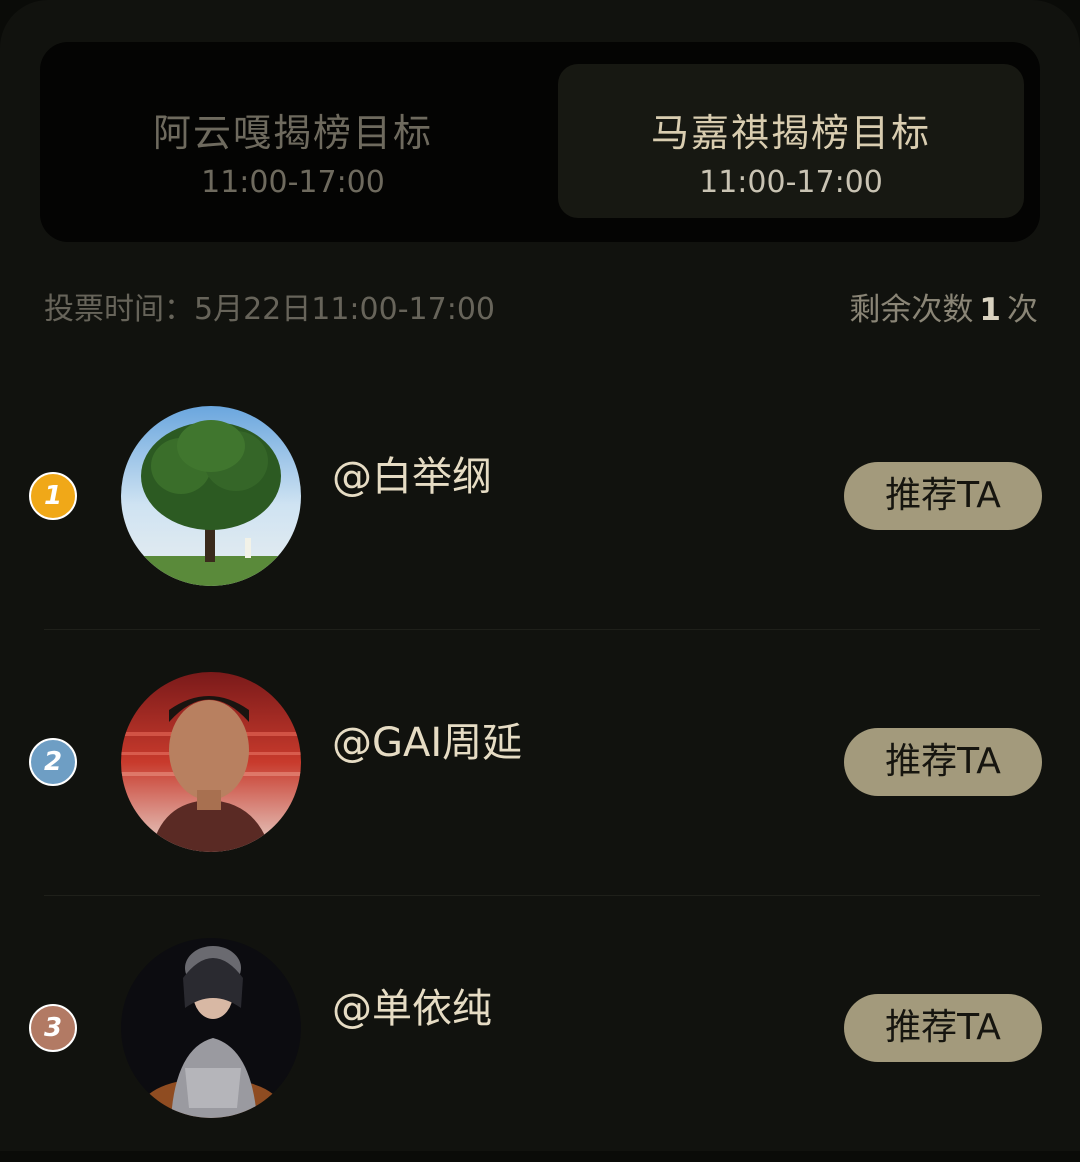  I want to click on candidate-name: @单依纯, so click(412, 1009).